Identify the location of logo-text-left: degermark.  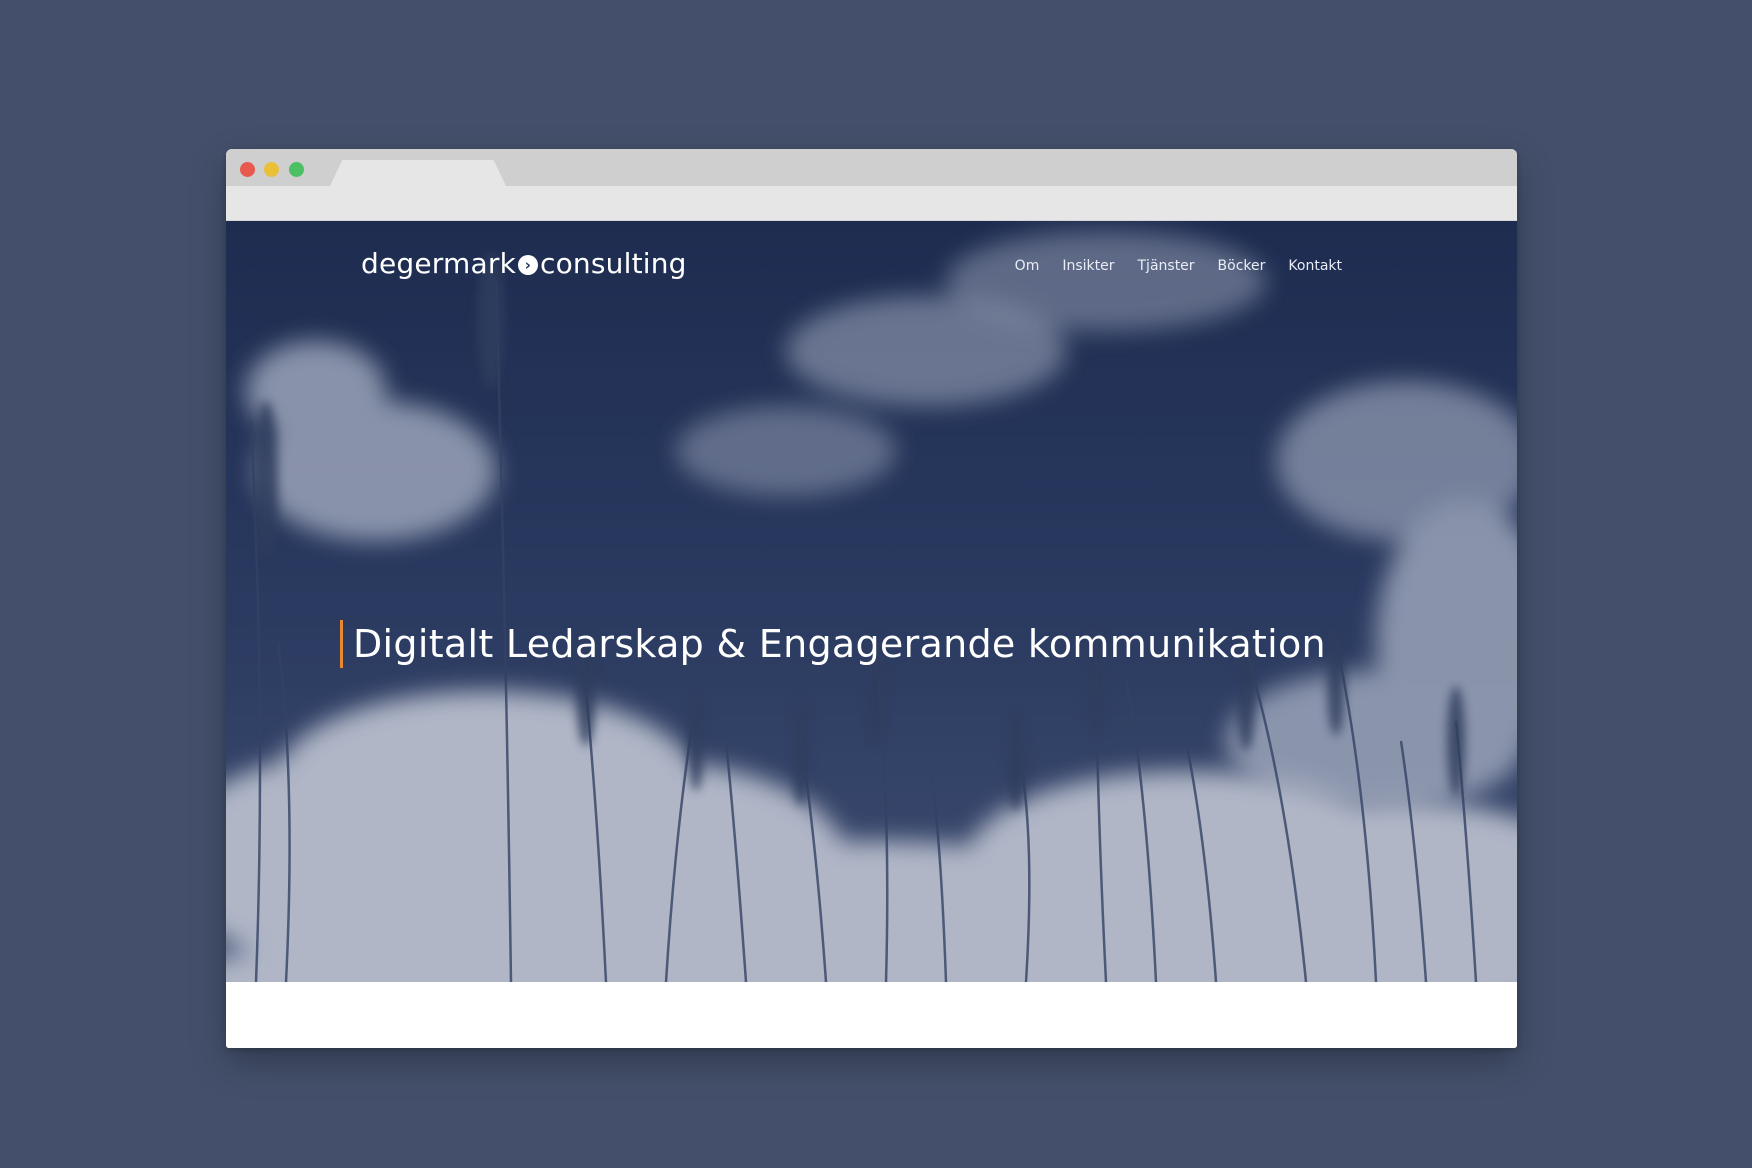
(438, 263).